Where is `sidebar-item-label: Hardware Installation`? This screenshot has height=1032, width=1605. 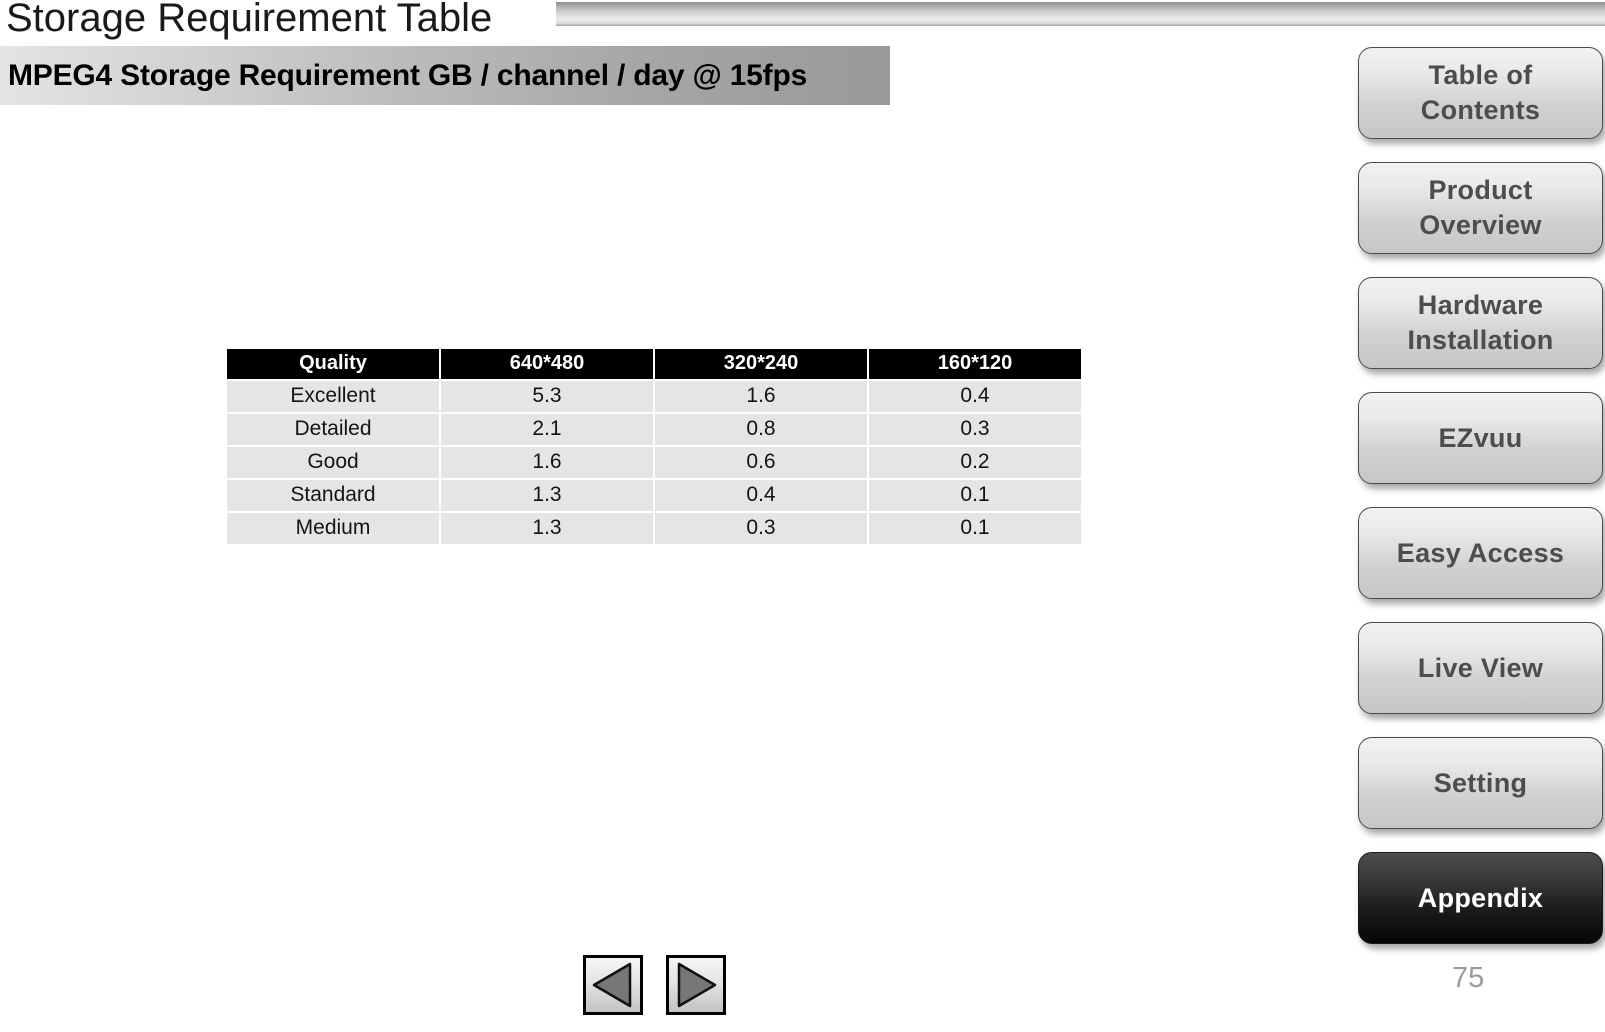 sidebar-item-label: Hardware Installation is located at coordinates (1480, 322).